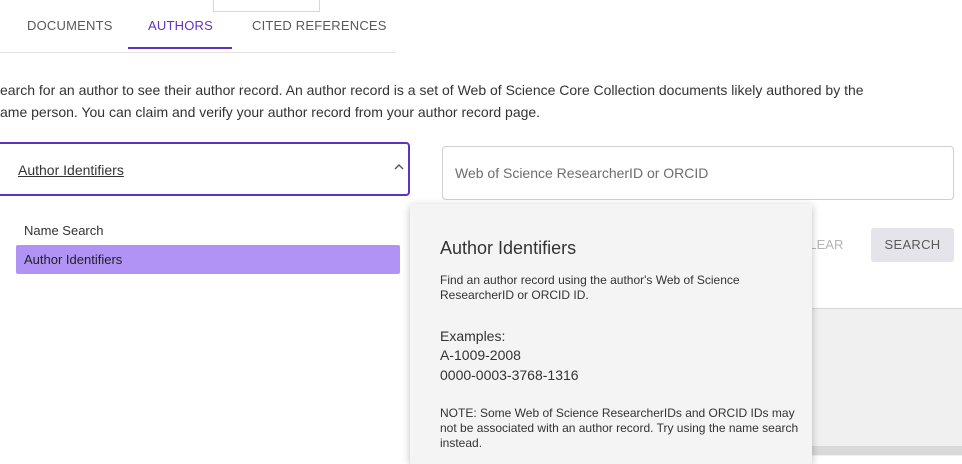 The height and width of the screenshot is (464, 962). What do you see at coordinates (473, 336) in the screenshot?
I see `tooltip-examples-heading: Examples:` at bounding box center [473, 336].